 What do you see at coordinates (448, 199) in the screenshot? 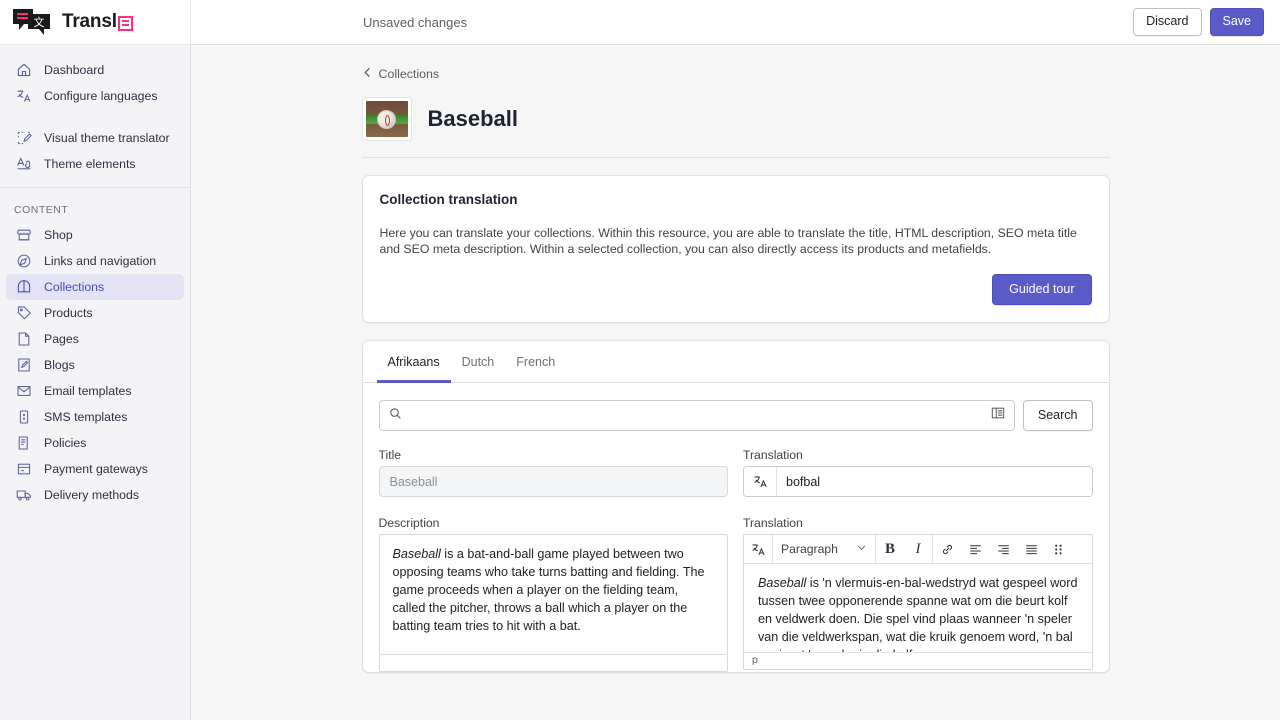
I see `card-title: Collection translation` at bounding box center [448, 199].